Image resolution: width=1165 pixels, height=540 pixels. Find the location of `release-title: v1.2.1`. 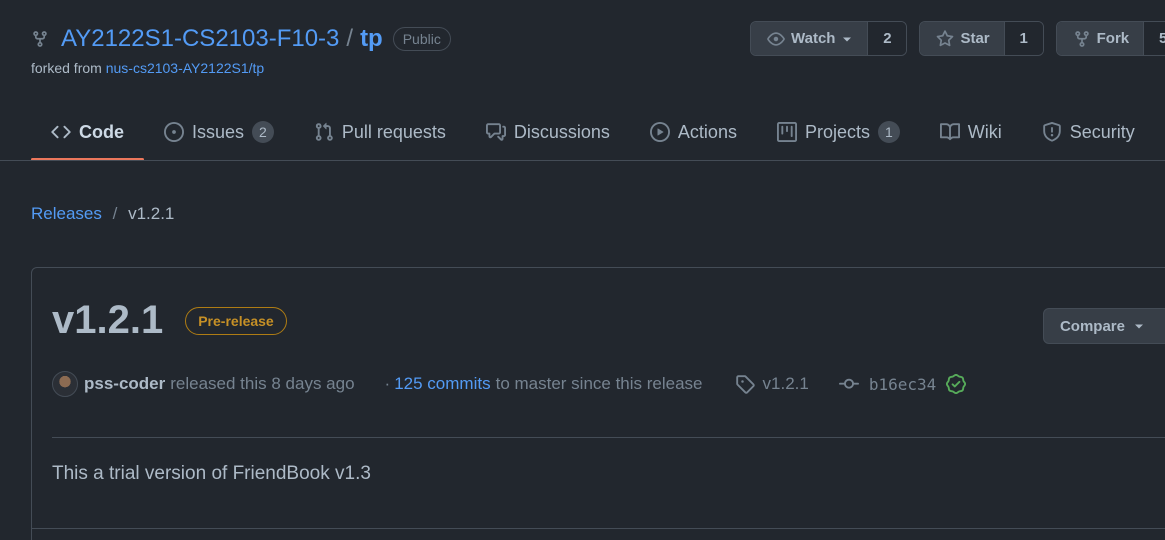

release-title: v1.2.1 is located at coordinates (107, 320).